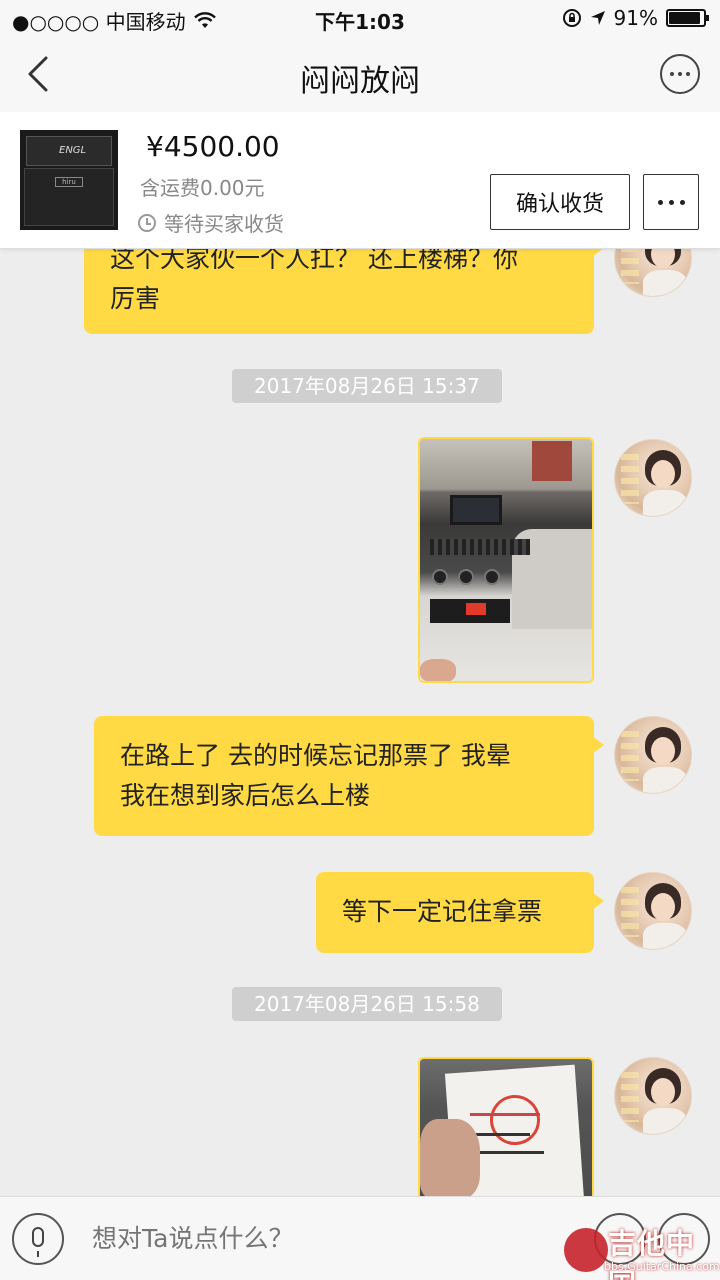 This screenshot has width=720, height=1280. I want to click on nav-bar: 闷闷放闷, so click(360, 74).